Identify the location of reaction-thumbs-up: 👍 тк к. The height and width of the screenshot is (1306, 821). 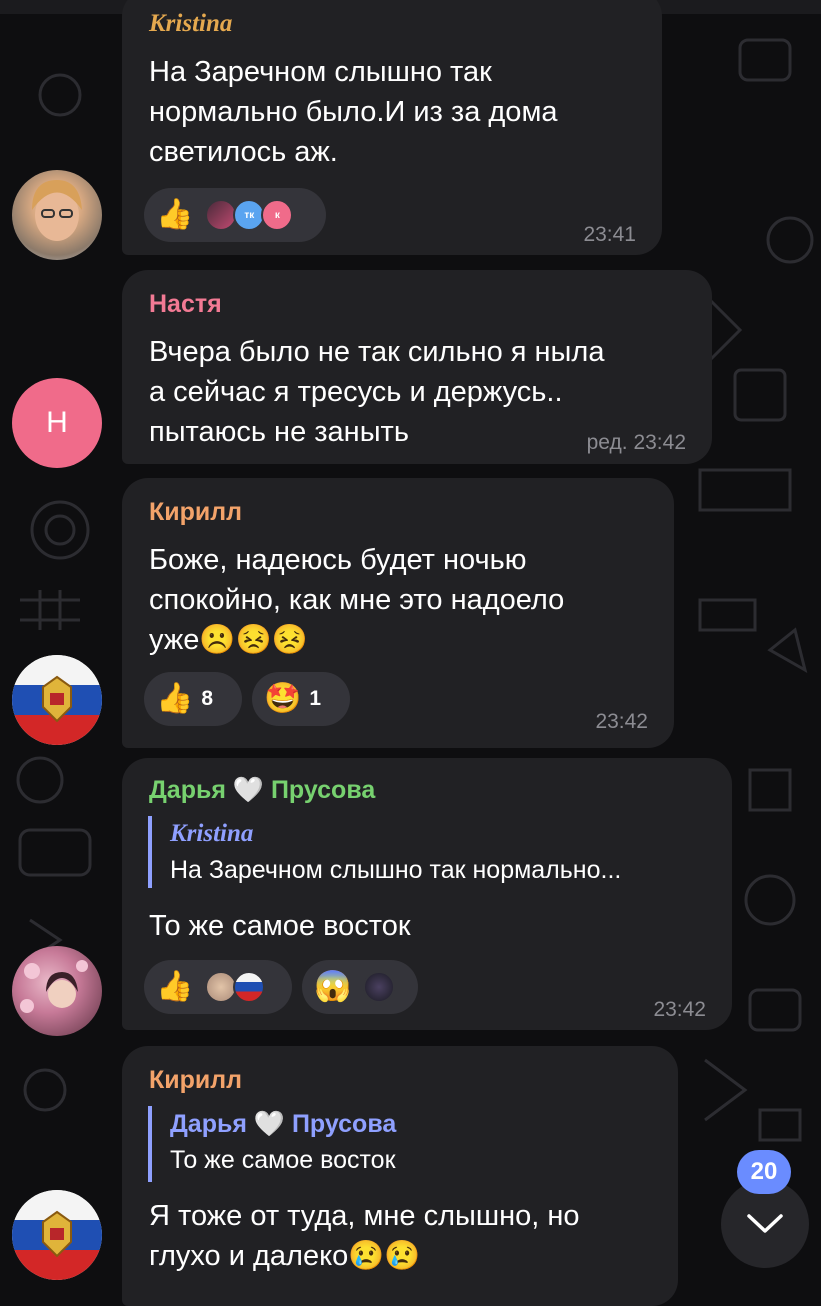
(235, 215).